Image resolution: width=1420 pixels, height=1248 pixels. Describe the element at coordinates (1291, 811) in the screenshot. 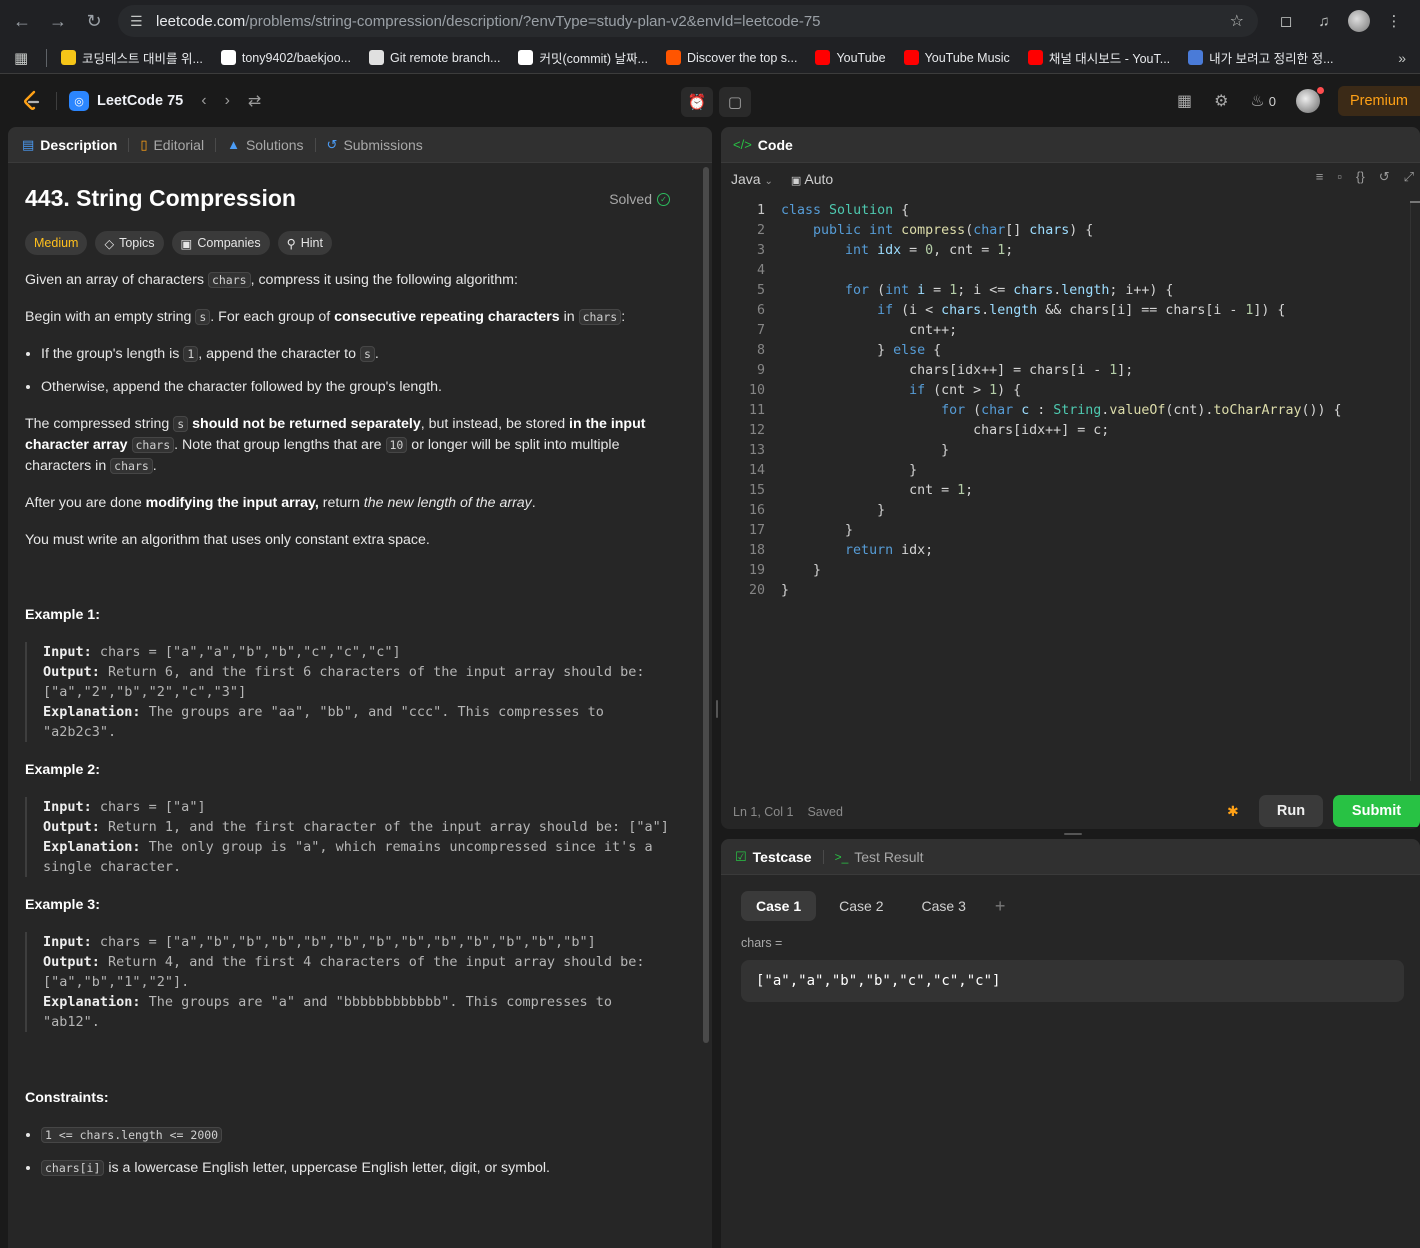

I see `run-button: Run` at that location.